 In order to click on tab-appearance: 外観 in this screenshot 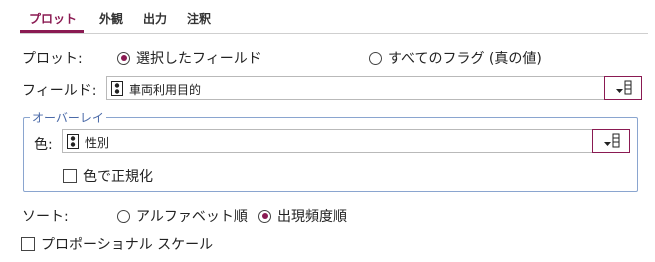, I will do `click(111, 18)`.